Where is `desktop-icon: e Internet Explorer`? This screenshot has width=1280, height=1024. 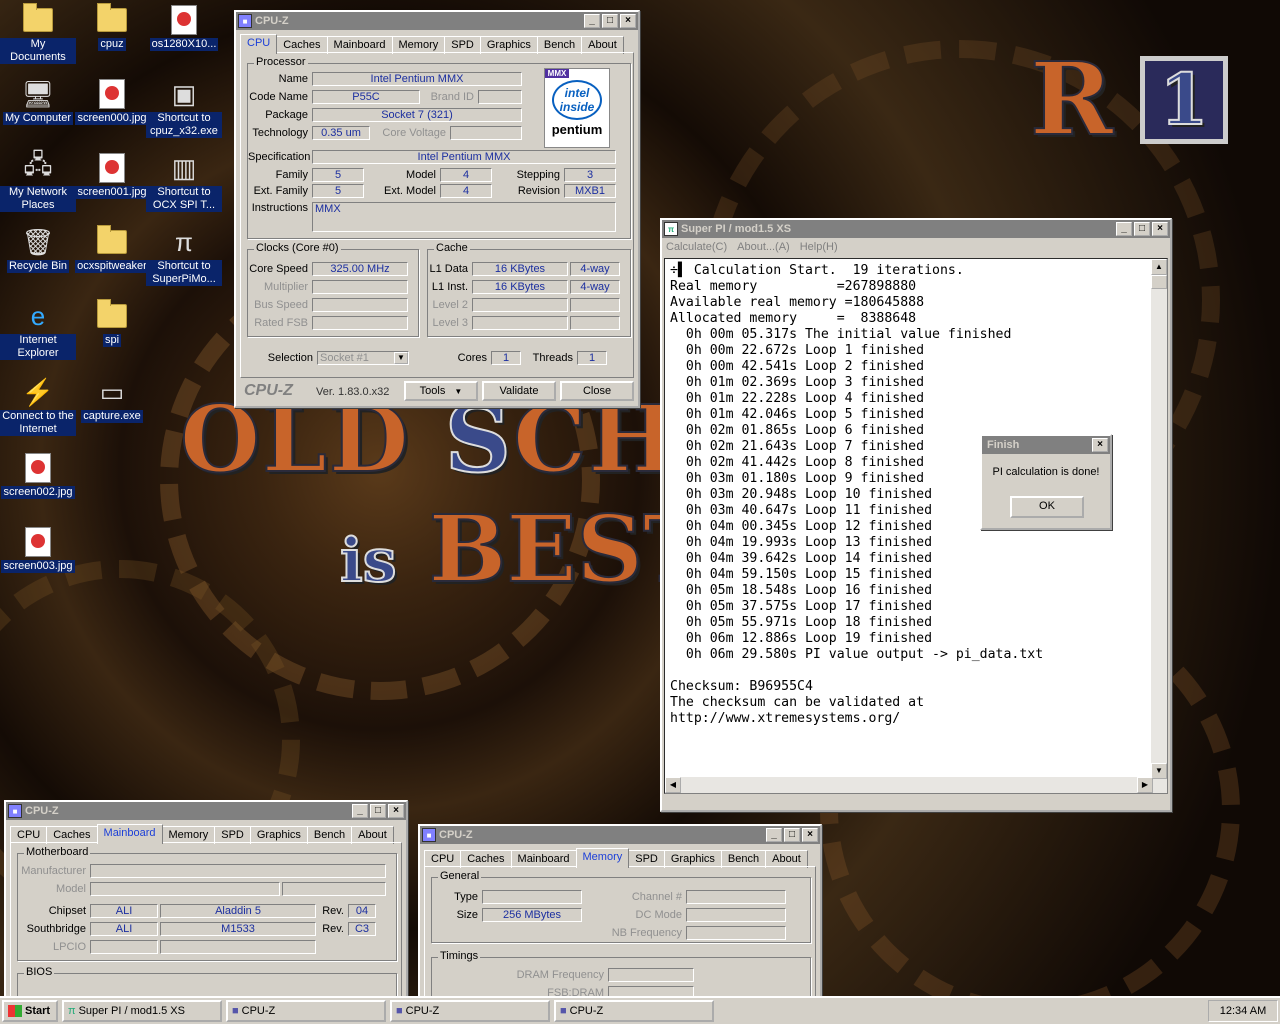
desktop-icon: e Internet Explorer is located at coordinates (38, 330).